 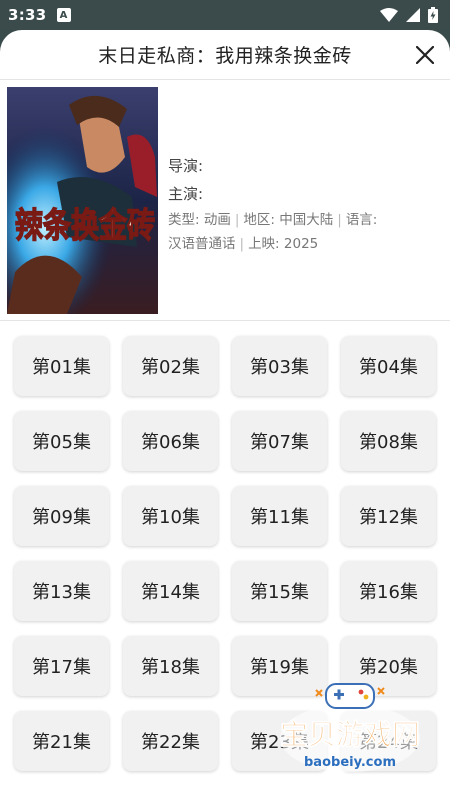 What do you see at coordinates (186, 194) in the screenshot?
I see `cast-label: 主演:` at bounding box center [186, 194].